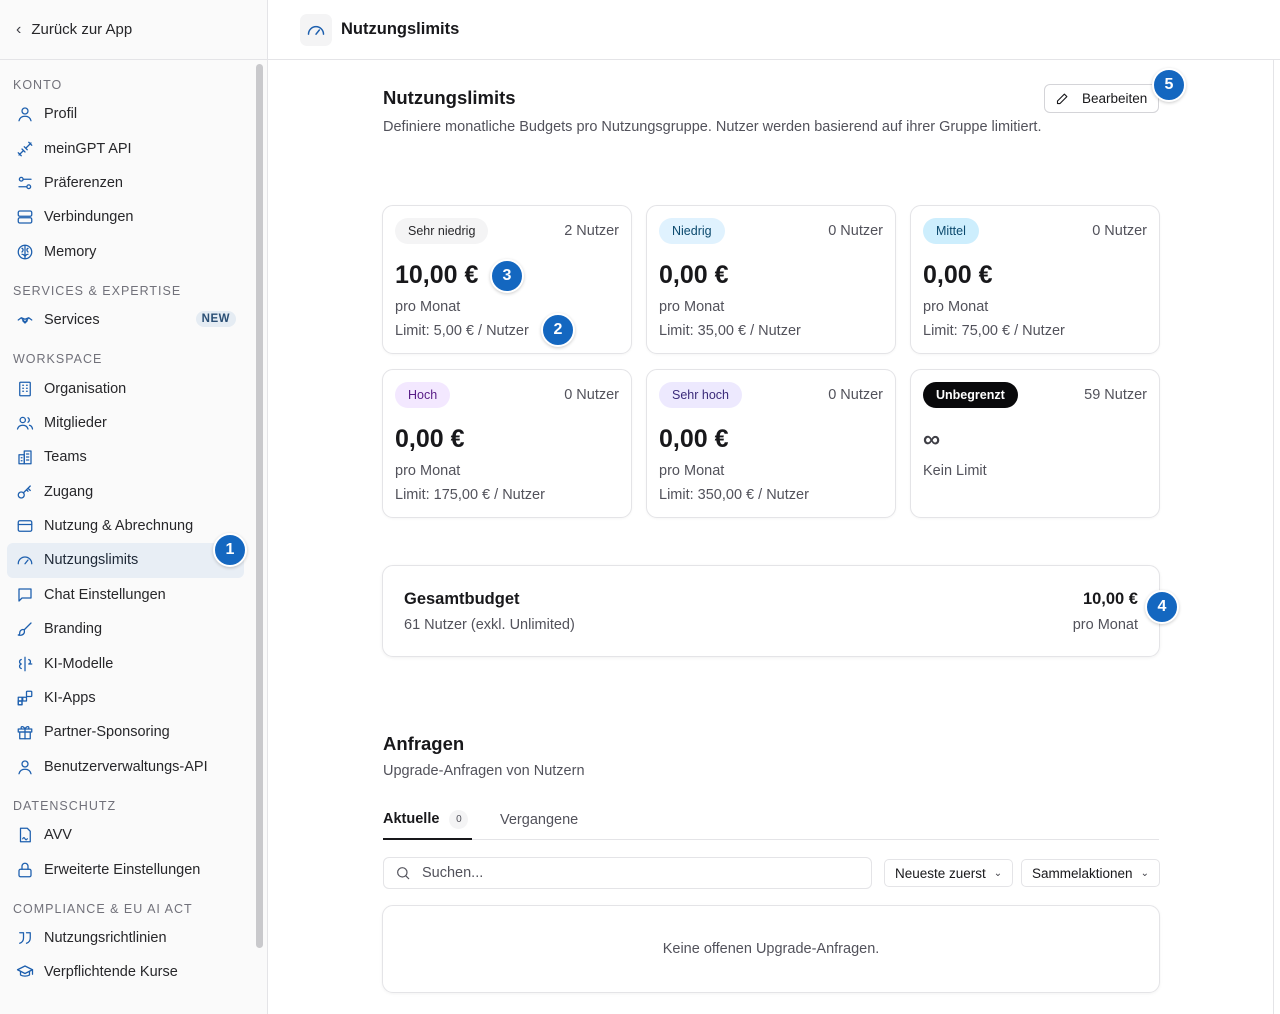 The image size is (1280, 1014). I want to click on gauge-icon, so click(25, 560).